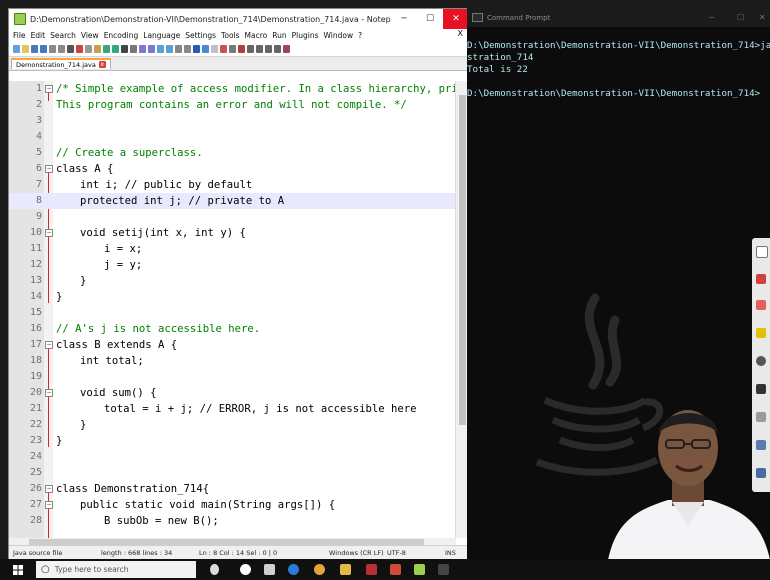 The image size is (770, 580). What do you see at coordinates (112, 361) in the screenshot?
I see `code-text: int total;` at bounding box center [112, 361].